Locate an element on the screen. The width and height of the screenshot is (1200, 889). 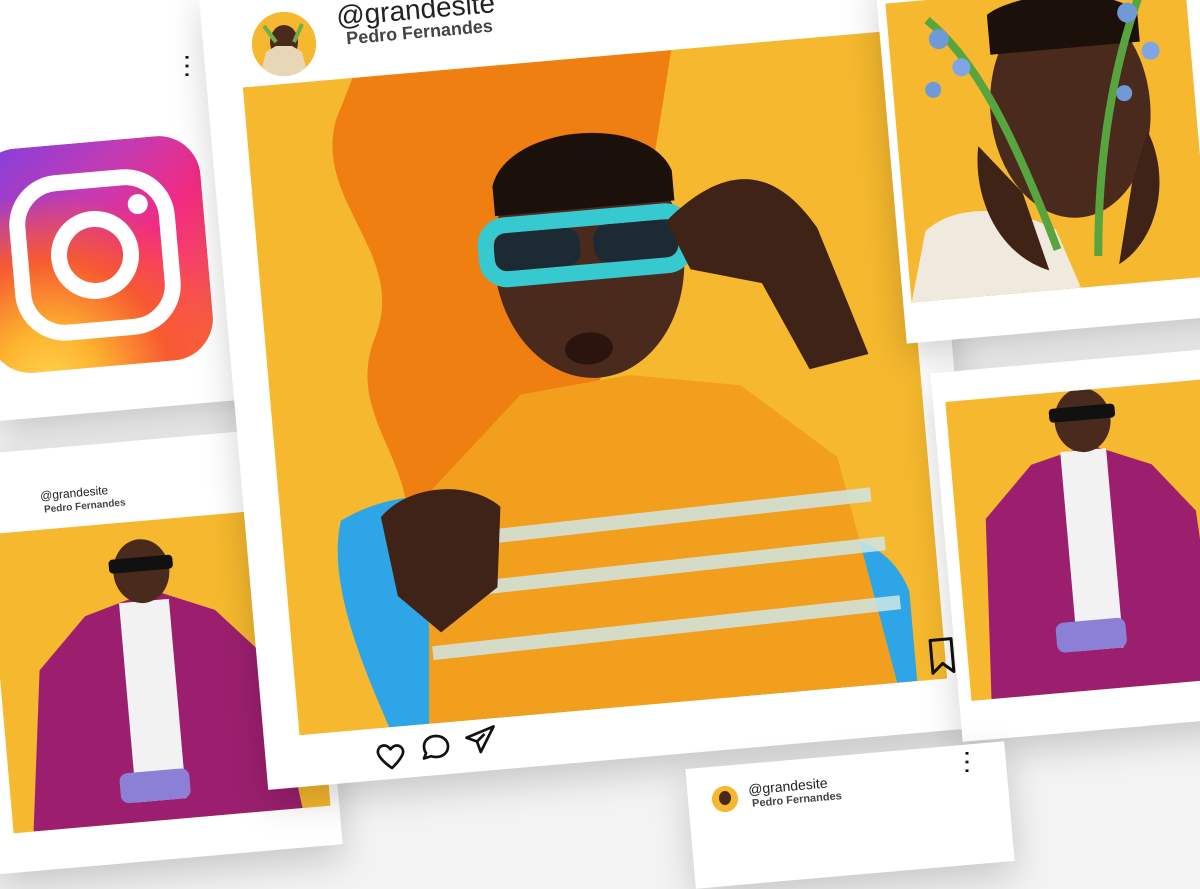
main-post-avatar is located at coordinates (284, 44).